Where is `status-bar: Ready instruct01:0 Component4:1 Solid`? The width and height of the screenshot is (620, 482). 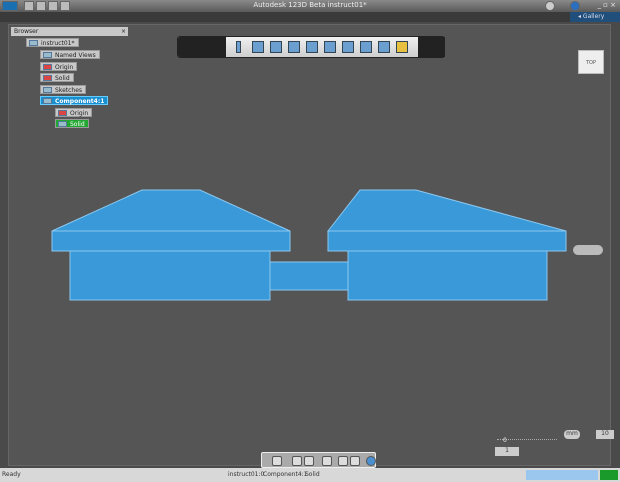 status-bar: Ready instruct01:0 Component4:1 Solid is located at coordinates (310, 475).